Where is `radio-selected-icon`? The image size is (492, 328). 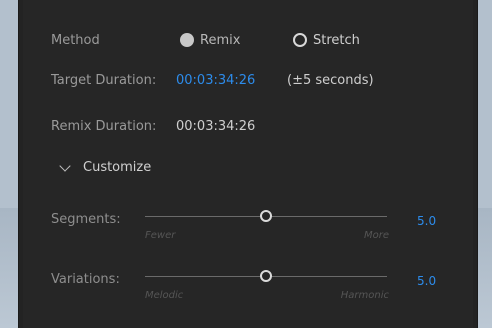
radio-selected-icon is located at coordinates (187, 40).